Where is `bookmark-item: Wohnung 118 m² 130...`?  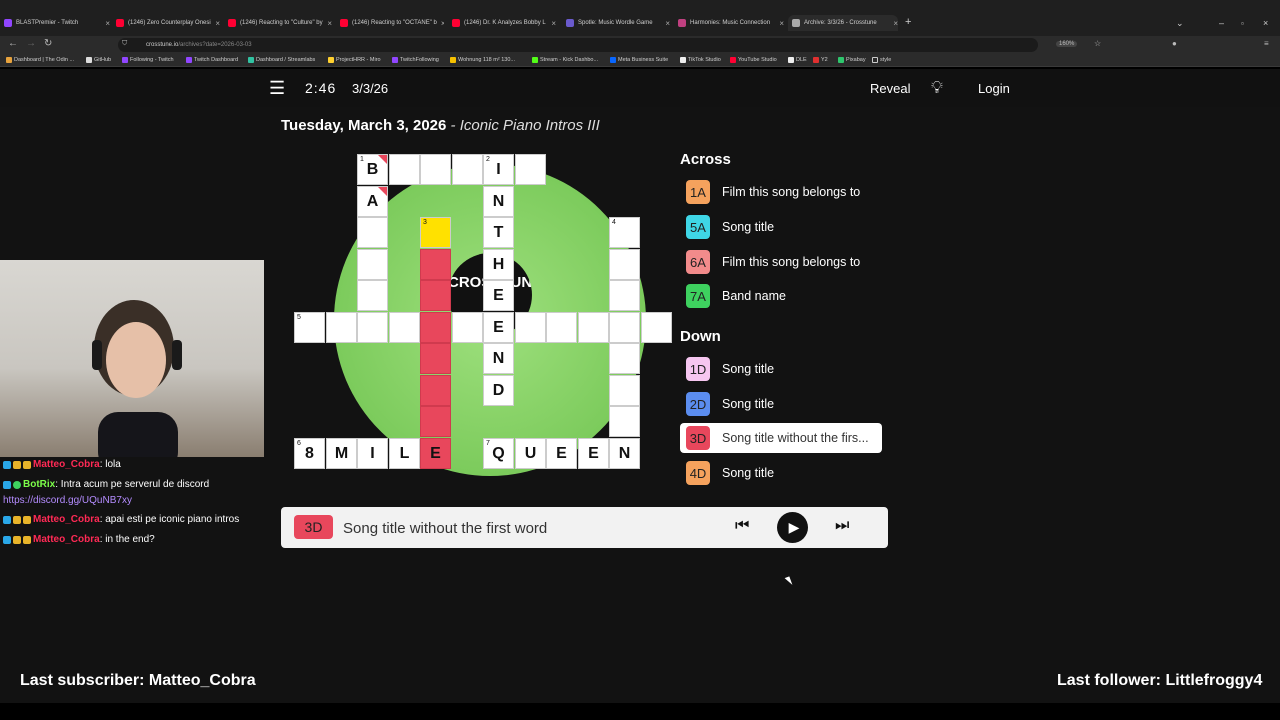 bookmark-item: Wohnung 118 m² 130... is located at coordinates (482, 60).